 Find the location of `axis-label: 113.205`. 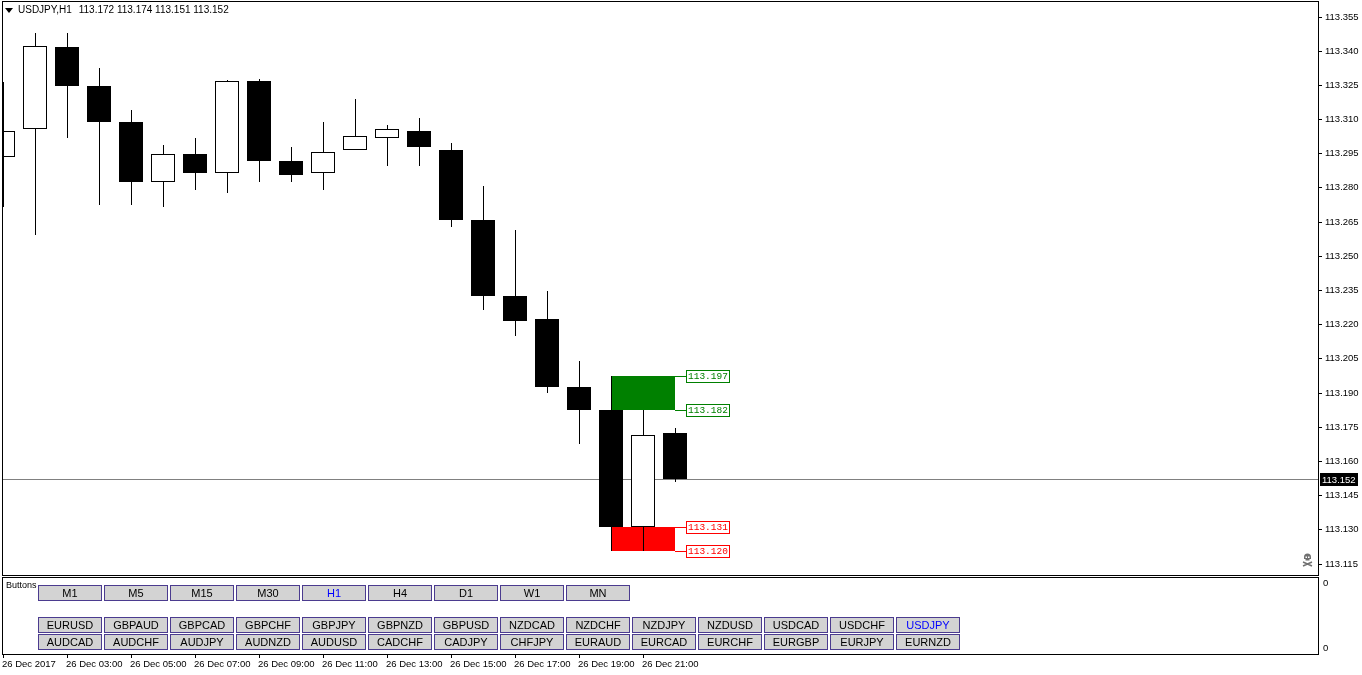

axis-label: 113.205 is located at coordinates (1342, 358).